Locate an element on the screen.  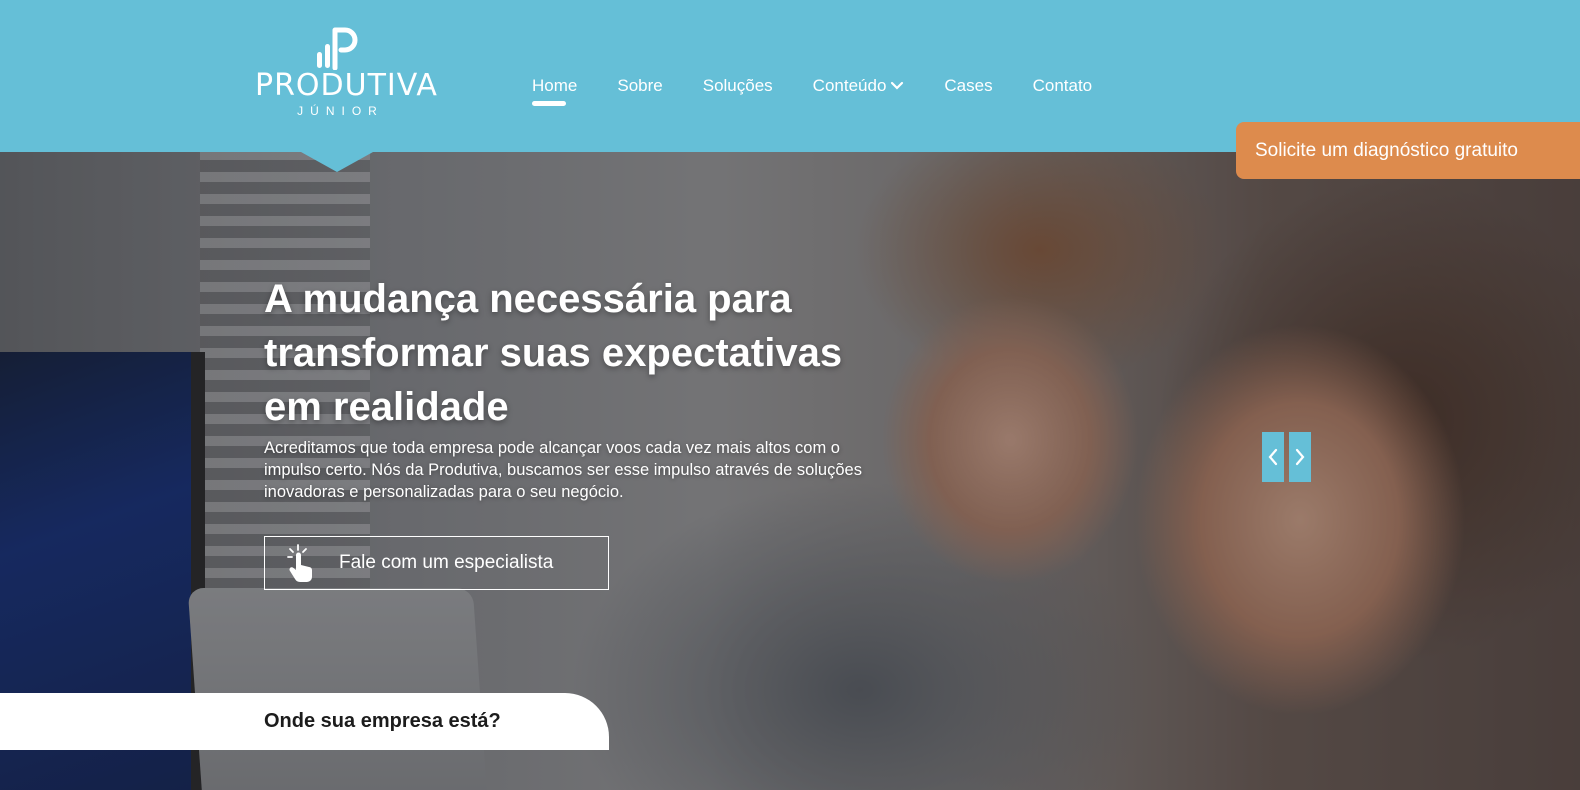
where-is-your-company-tab: Onde sua empresa está? is located at coordinates (304, 721).